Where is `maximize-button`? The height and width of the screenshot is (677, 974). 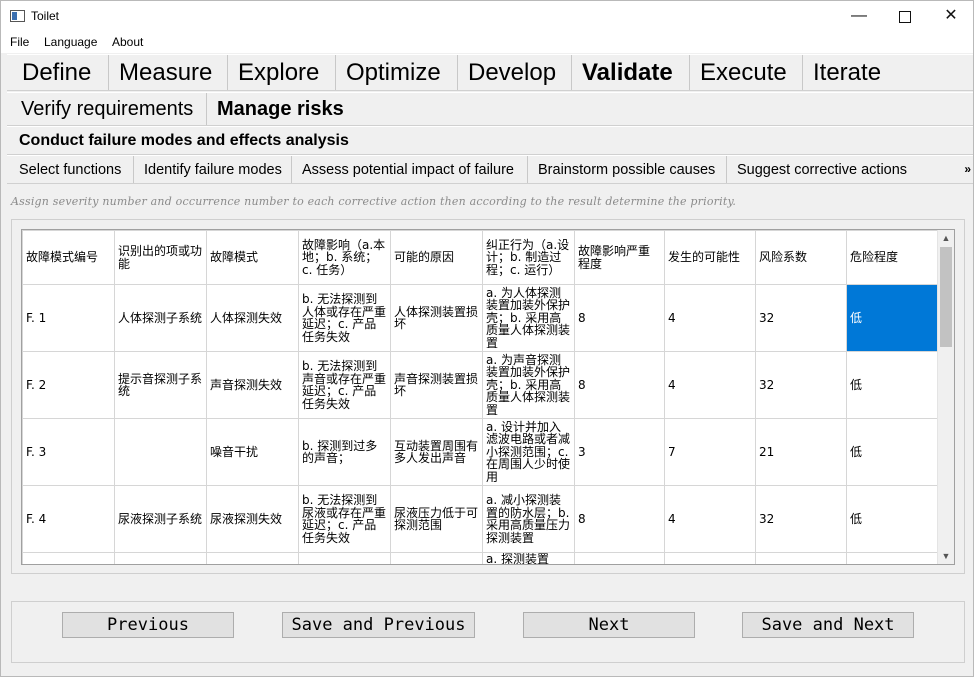
maximize-button is located at coordinates (905, 16).